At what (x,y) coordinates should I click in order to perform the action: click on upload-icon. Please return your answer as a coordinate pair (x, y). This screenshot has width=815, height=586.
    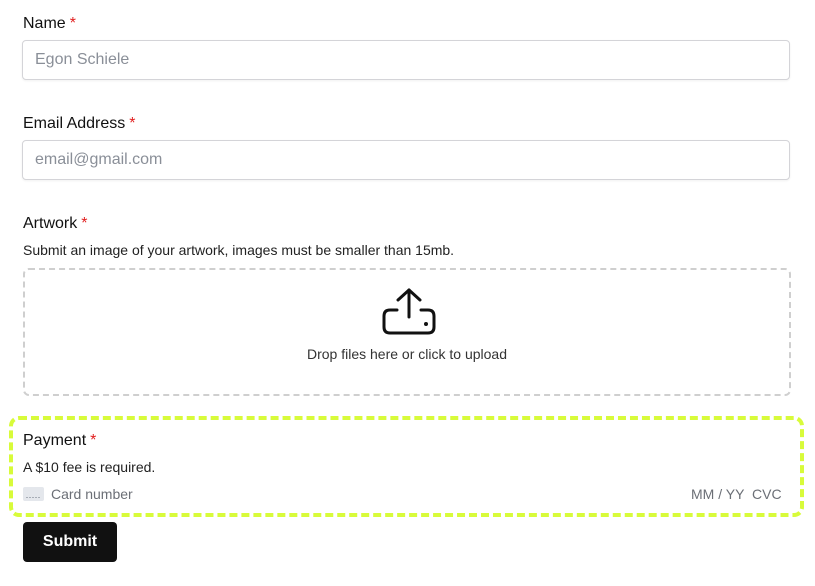
    Looking at the image, I should click on (409, 311).